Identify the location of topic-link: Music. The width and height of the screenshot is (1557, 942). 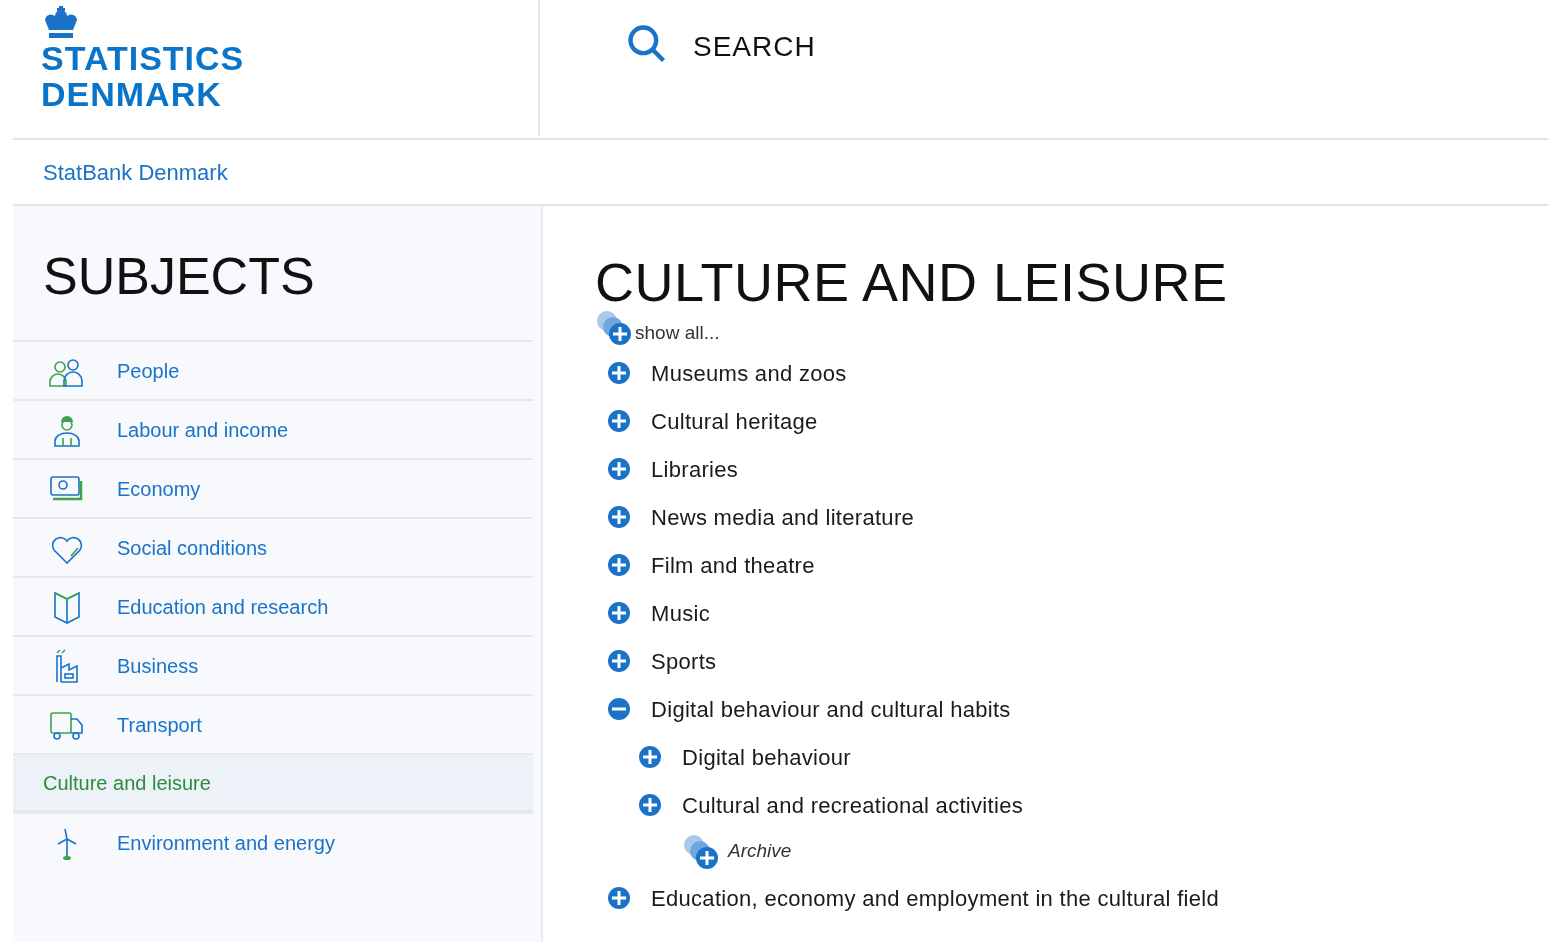
(680, 613).